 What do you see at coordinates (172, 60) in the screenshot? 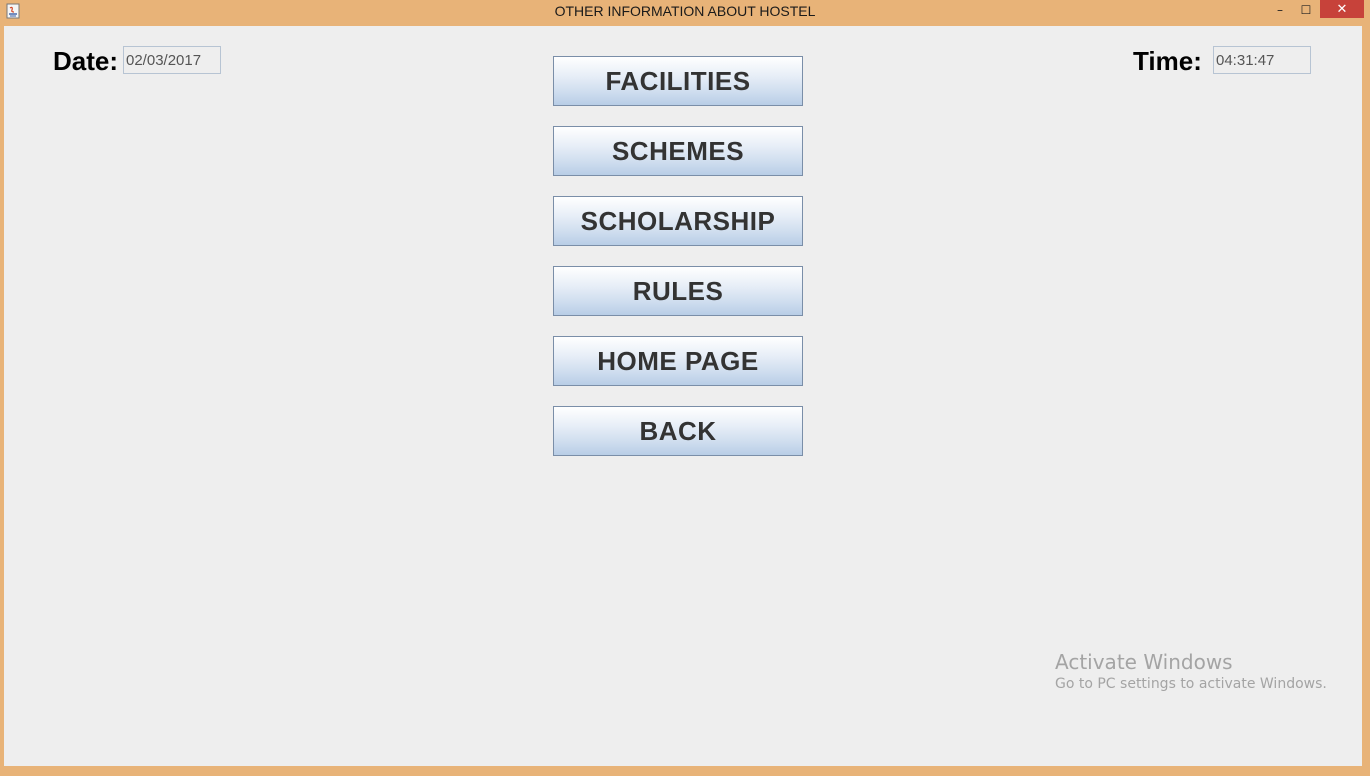
I see `date-field: 02/03/2017` at bounding box center [172, 60].